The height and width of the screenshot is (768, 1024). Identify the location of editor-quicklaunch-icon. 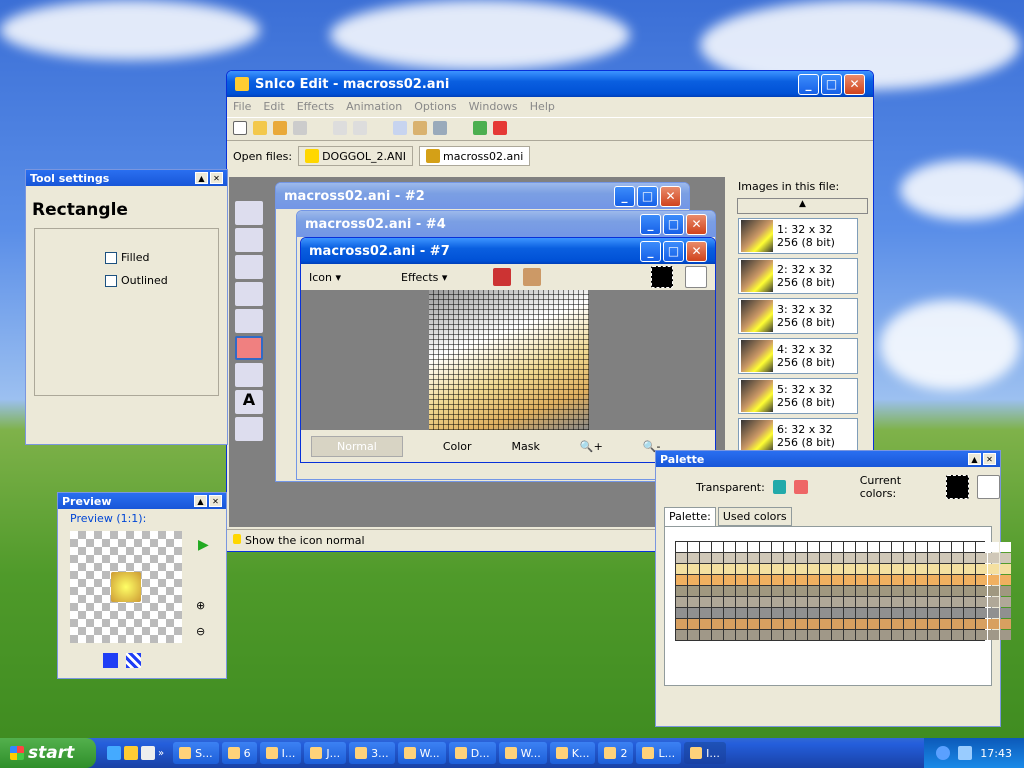
(131, 753).